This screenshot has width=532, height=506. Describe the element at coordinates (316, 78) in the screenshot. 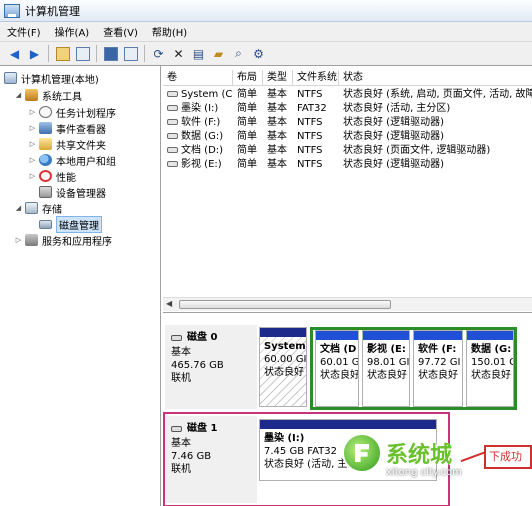

I see `column-header-filesystem: 文件系统` at that location.